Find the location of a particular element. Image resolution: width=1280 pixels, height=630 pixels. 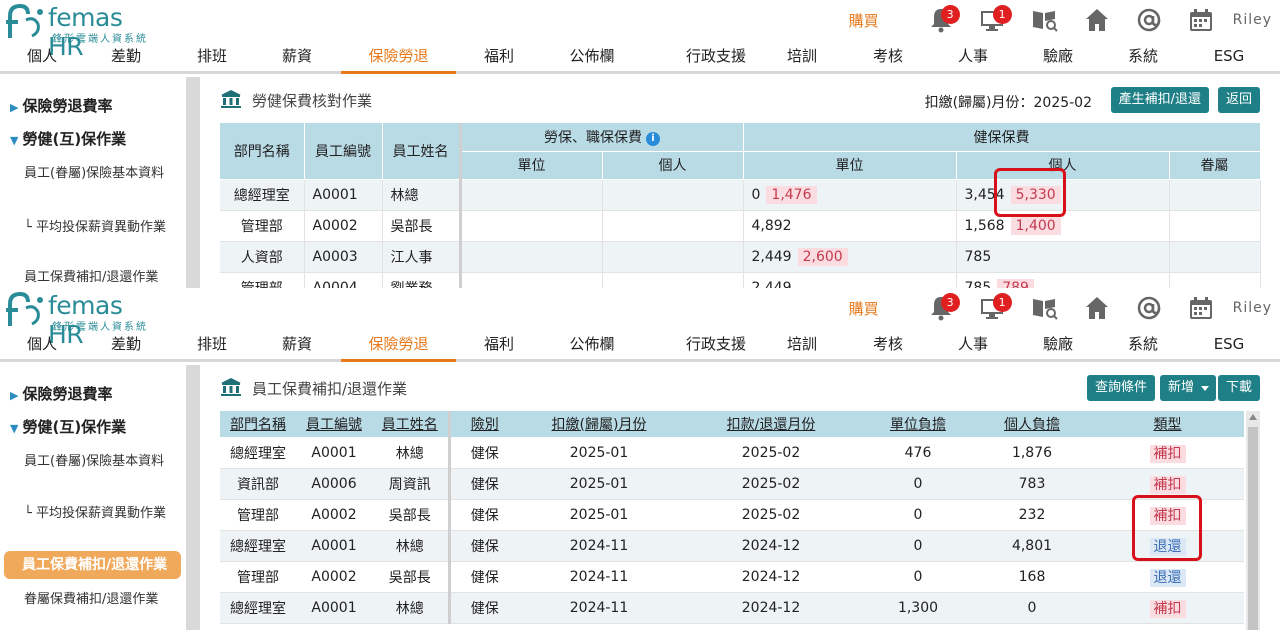

cell-pay-month: 2024-12 is located at coordinates (771, 546).